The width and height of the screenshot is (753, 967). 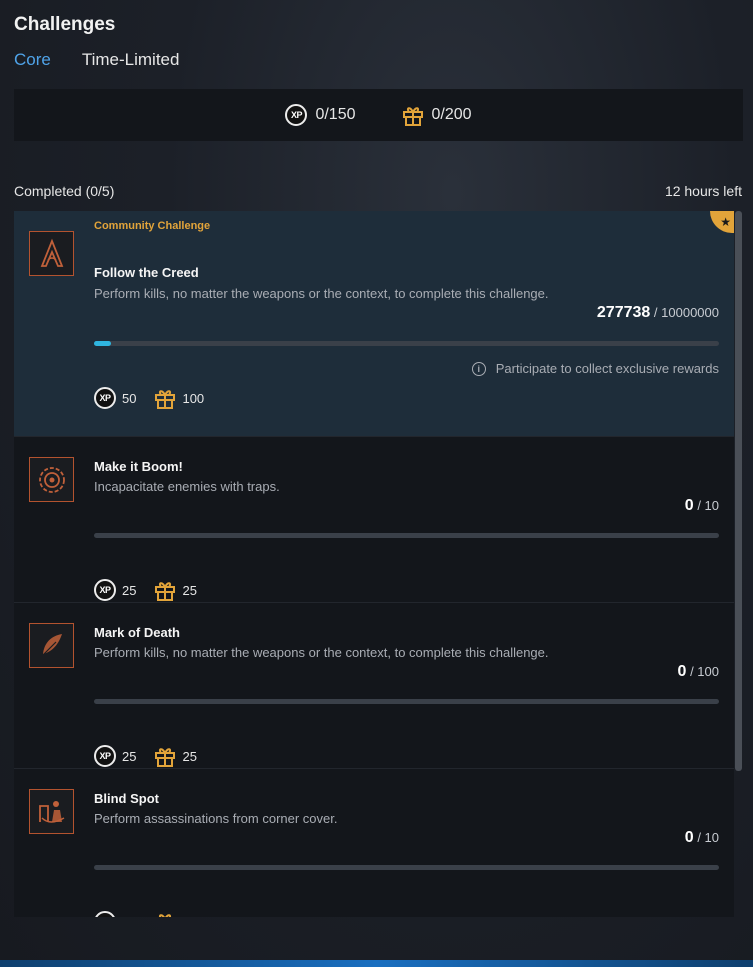 I want to click on status-row: Completed (0/5) 12 hours left, so click(x=378, y=191).